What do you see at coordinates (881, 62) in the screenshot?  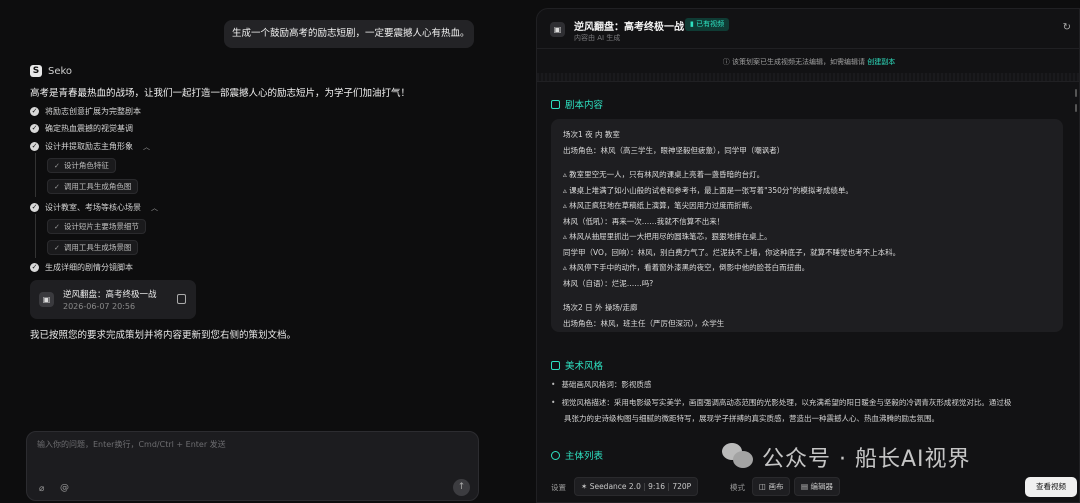 I see `create-copy-link: 创建副本` at bounding box center [881, 62].